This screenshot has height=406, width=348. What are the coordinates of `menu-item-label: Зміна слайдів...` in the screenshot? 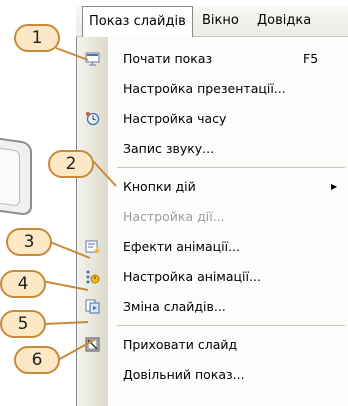 It's located at (174, 306).